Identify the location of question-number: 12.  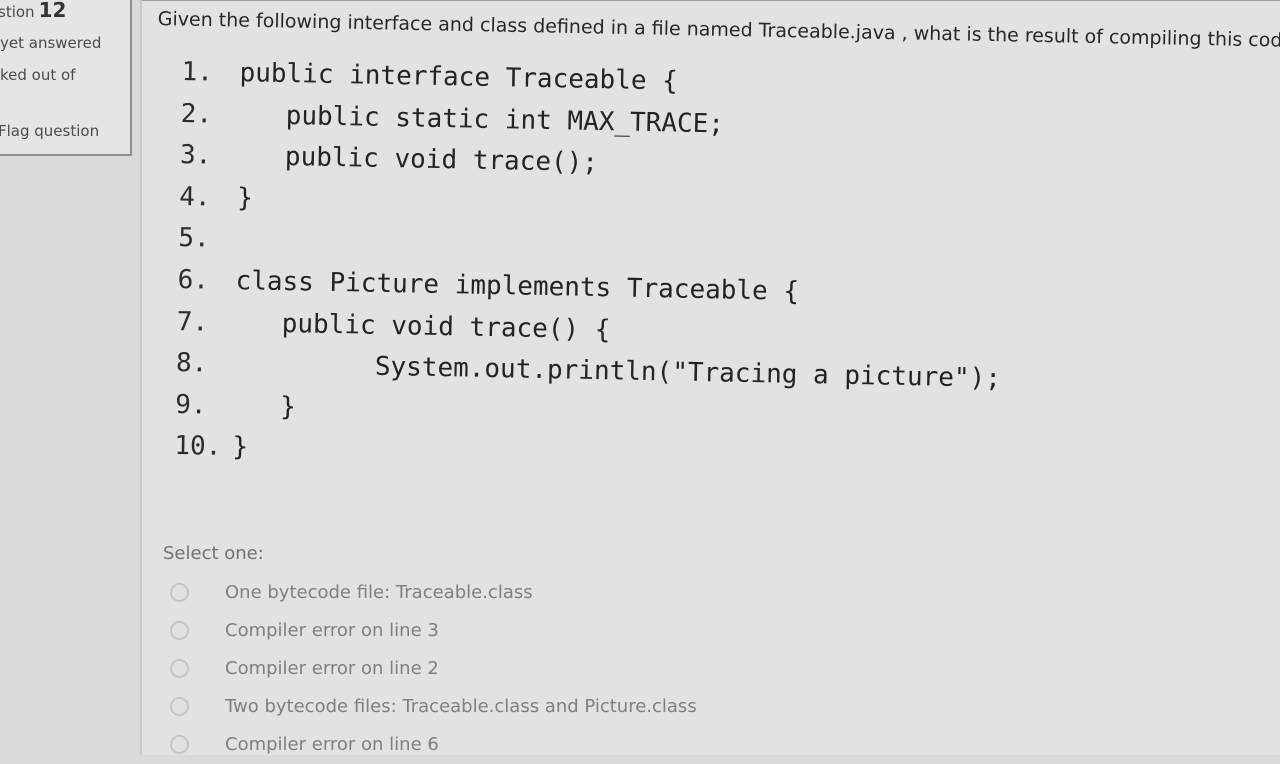
(52, 11).